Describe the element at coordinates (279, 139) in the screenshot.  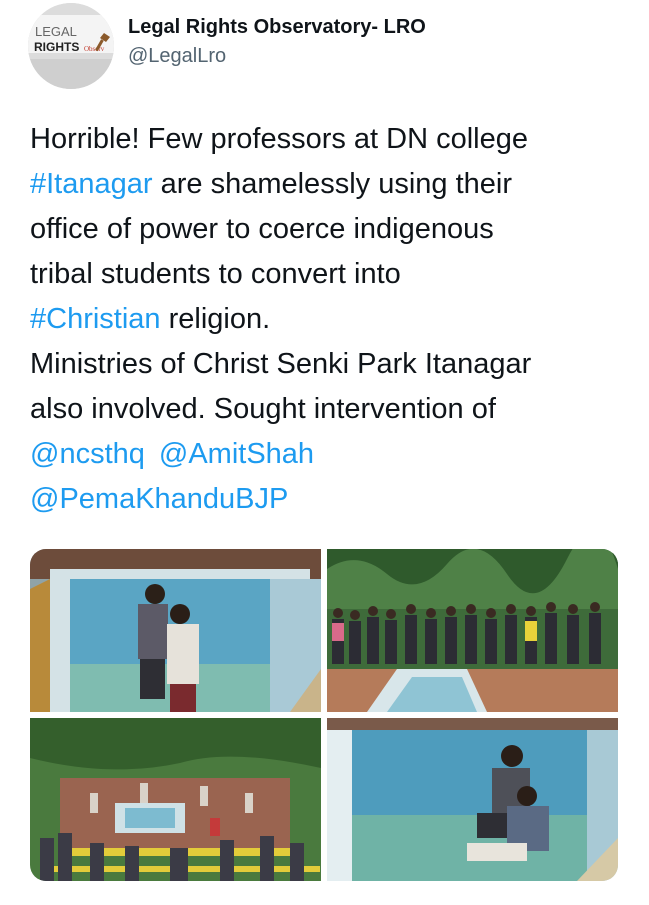
I see `tweet-line: Horrible! Few professors at DN college` at that location.